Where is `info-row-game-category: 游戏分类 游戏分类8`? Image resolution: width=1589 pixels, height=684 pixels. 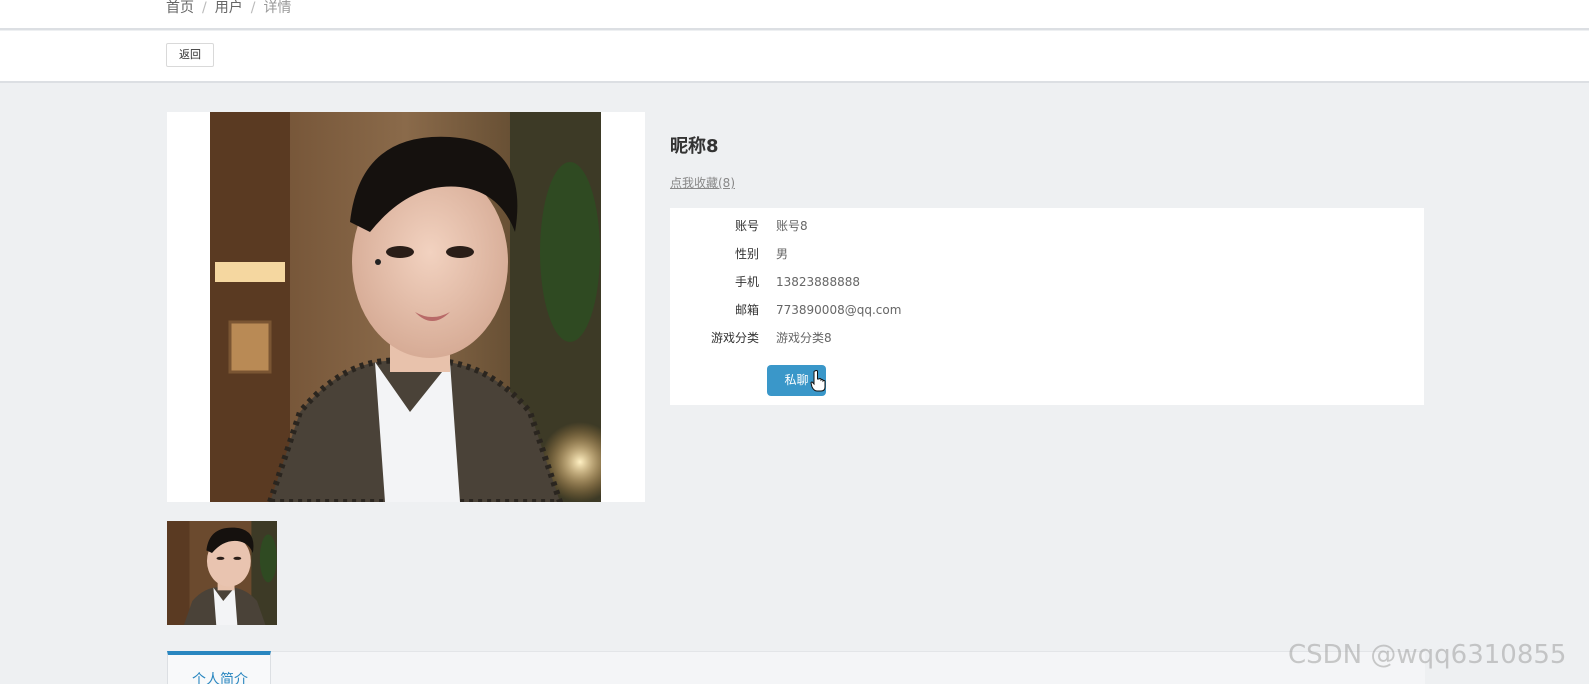
info-row-game-category: 游戏分类 游戏分类8 is located at coordinates (1047, 338).